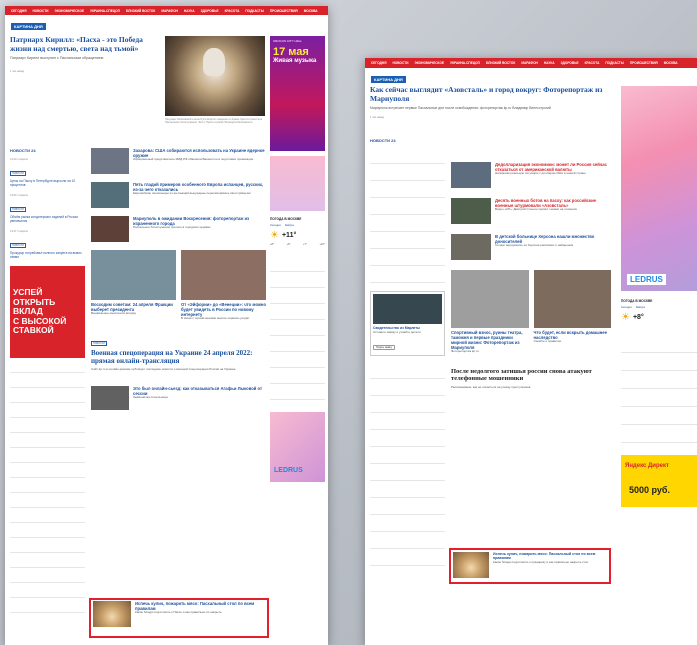  Describe the element at coordinates (637, 301) in the screenshot. I see `weather-title: ПОГОДА В МОСКВЕ` at that location.